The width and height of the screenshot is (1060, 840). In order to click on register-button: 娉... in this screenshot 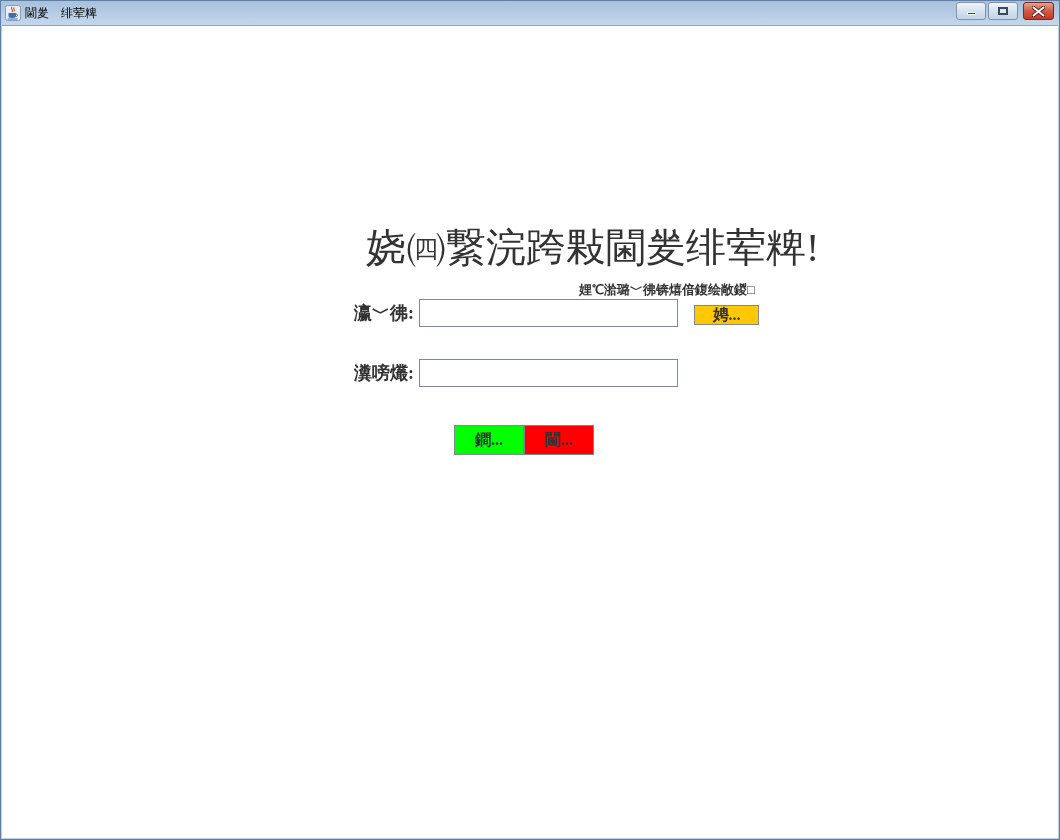, I will do `click(726, 315)`.